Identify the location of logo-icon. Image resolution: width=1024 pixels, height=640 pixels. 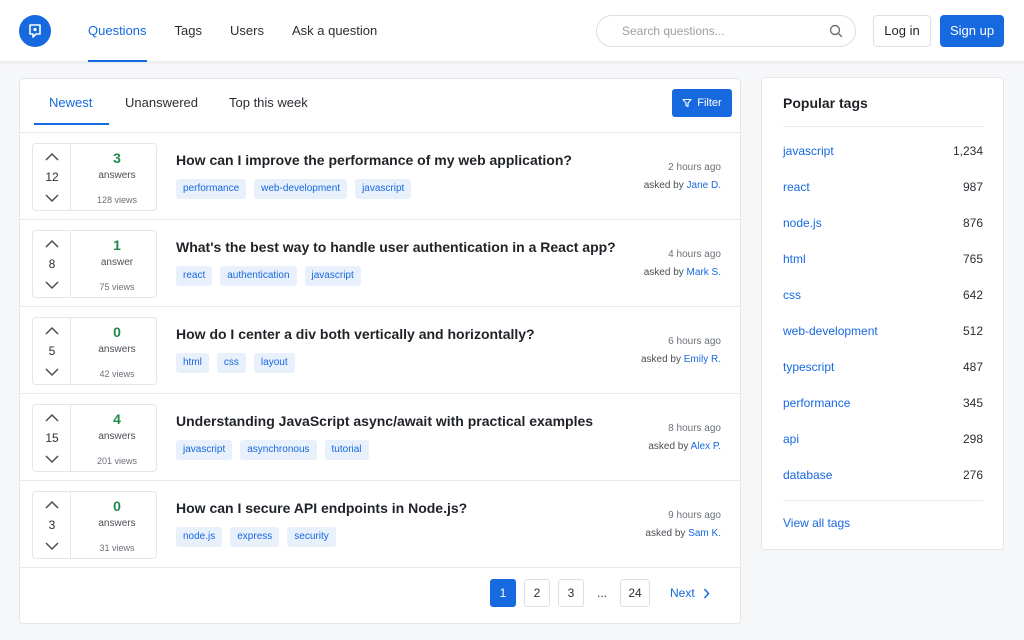
(35, 31).